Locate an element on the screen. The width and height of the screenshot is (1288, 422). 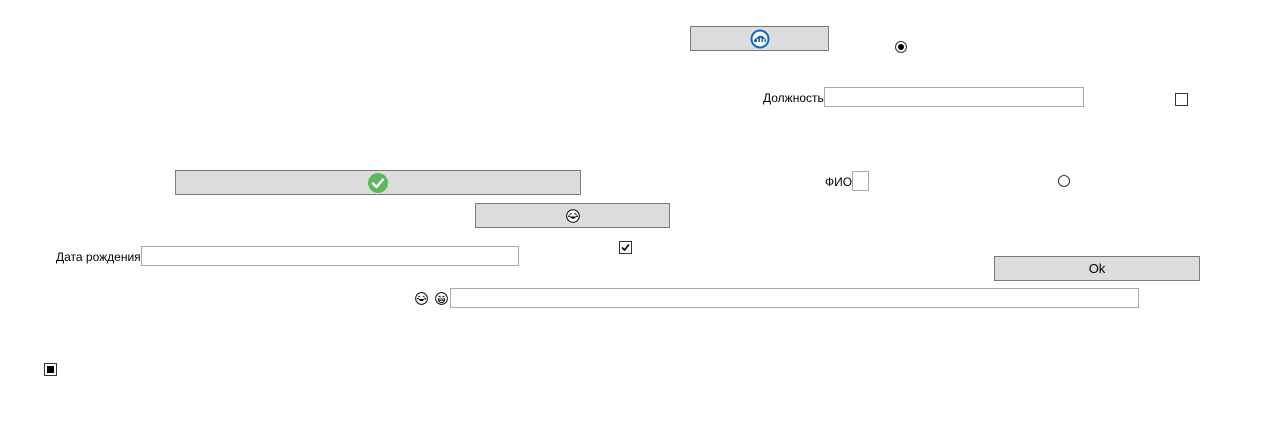
position-field is located at coordinates (954, 97).